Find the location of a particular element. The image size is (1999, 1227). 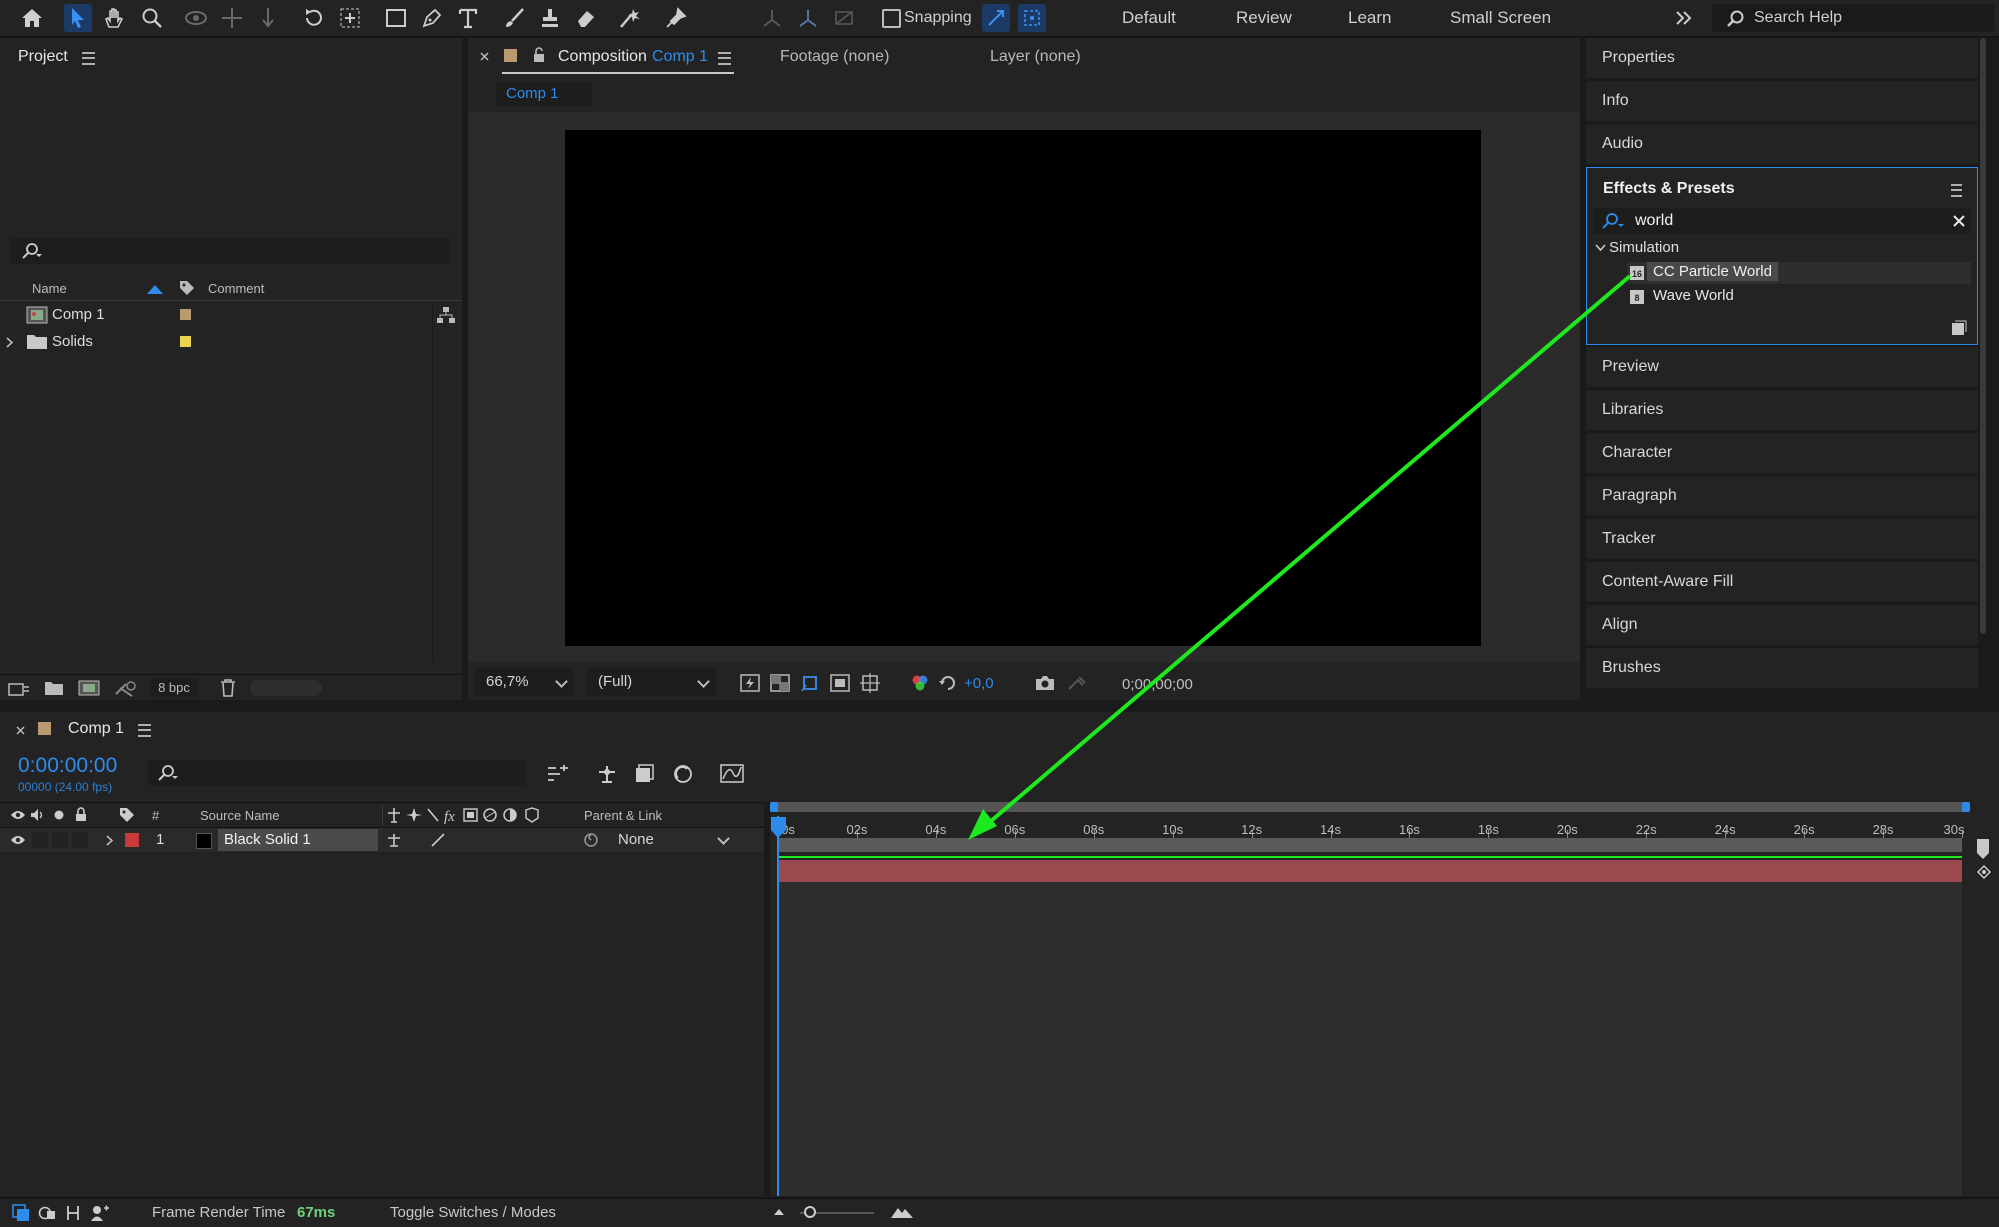

work-area-bar is located at coordinates (1370, 807).